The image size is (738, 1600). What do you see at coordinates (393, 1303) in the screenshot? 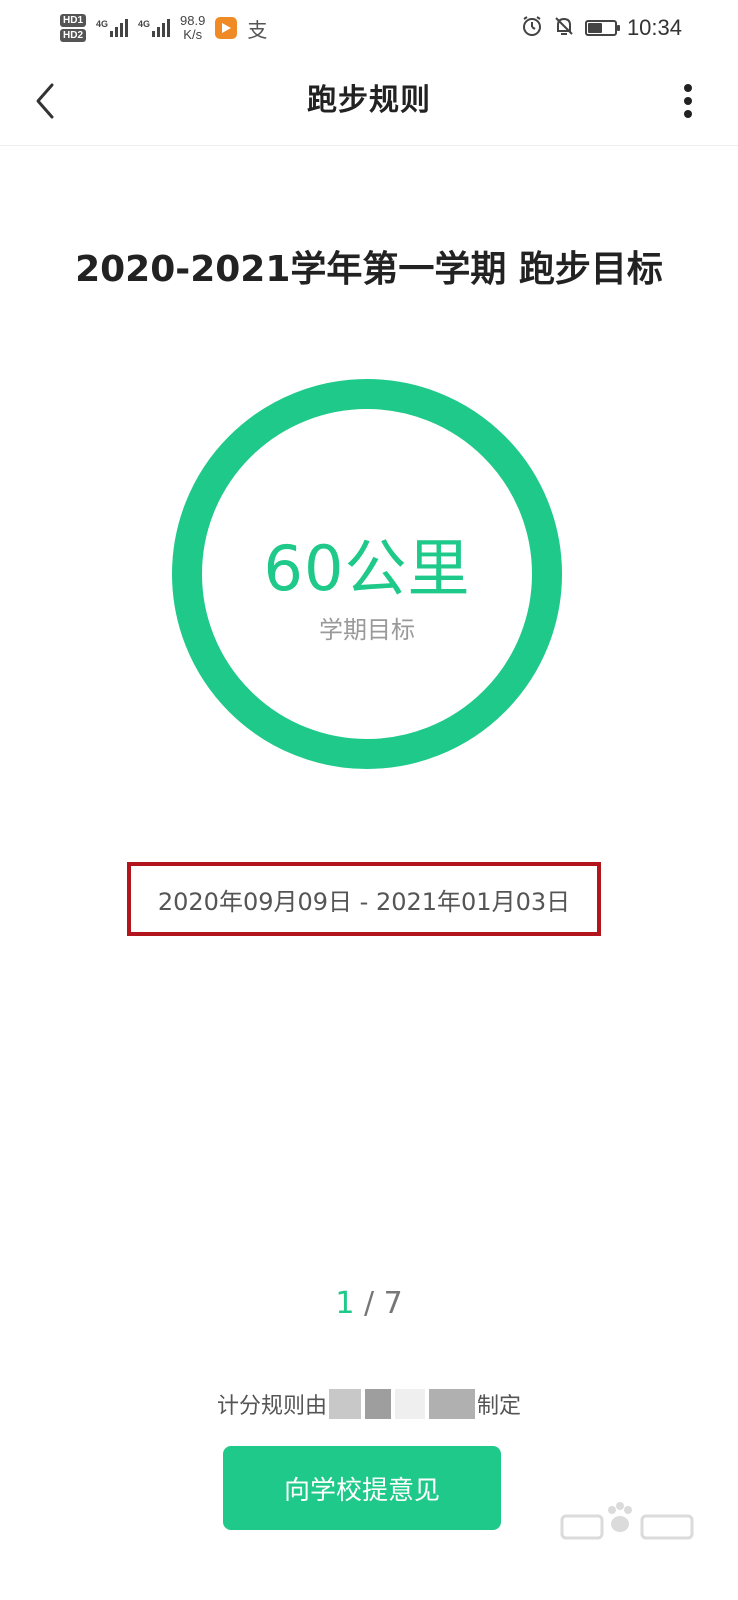
I see `page-total: 7` at bounding box center [393, 1303].